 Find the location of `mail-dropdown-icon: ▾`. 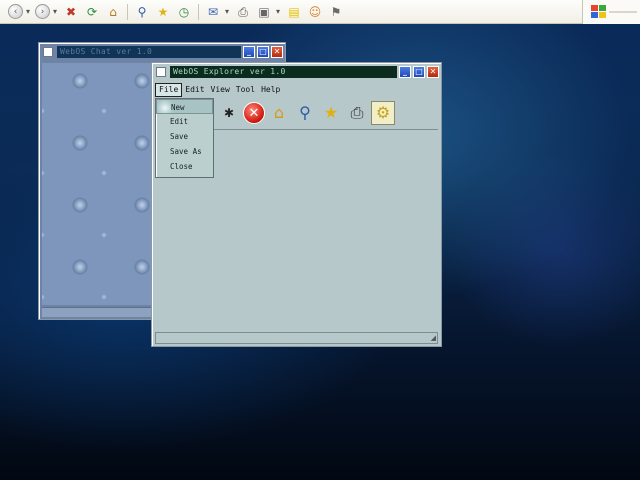

mail-dropdown-icon: ▾ is located at coordinates (228, 11).